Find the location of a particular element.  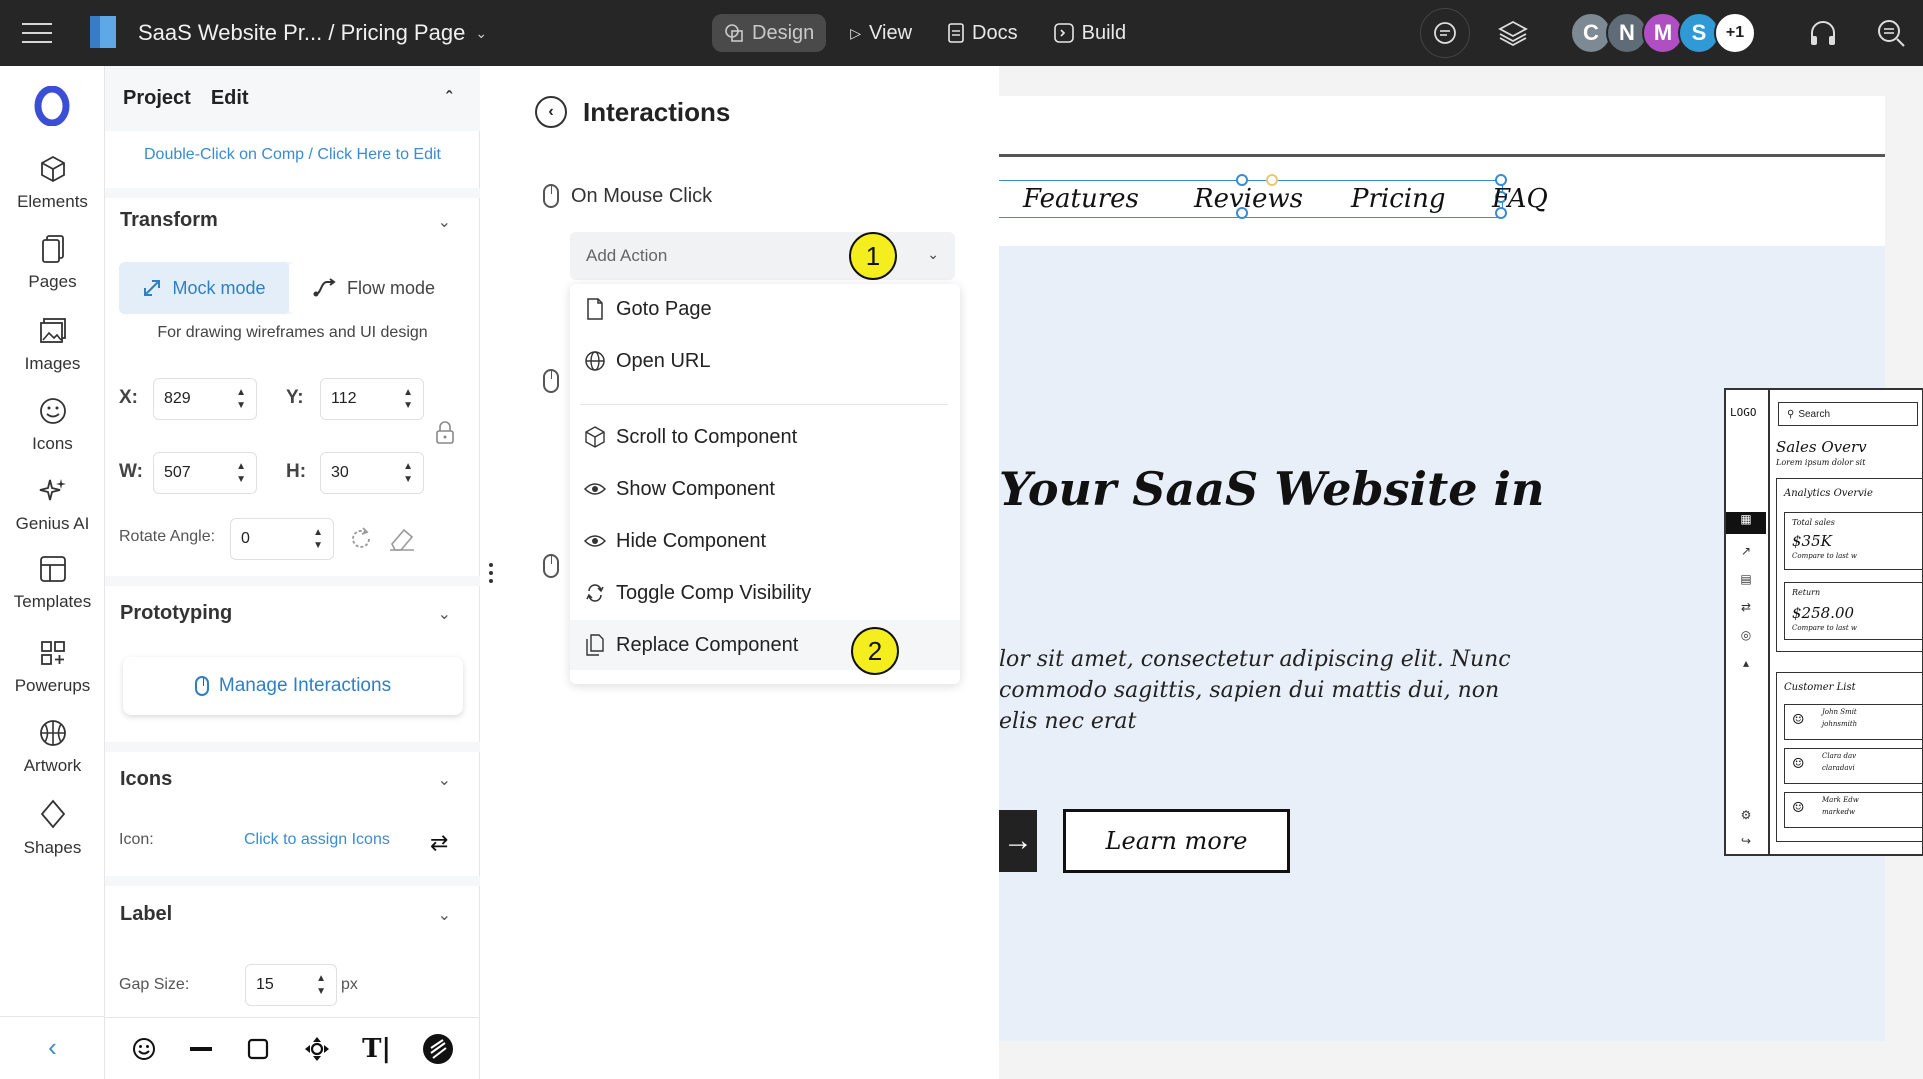

back-icon: ‹ is located at coordinates (551, 112).